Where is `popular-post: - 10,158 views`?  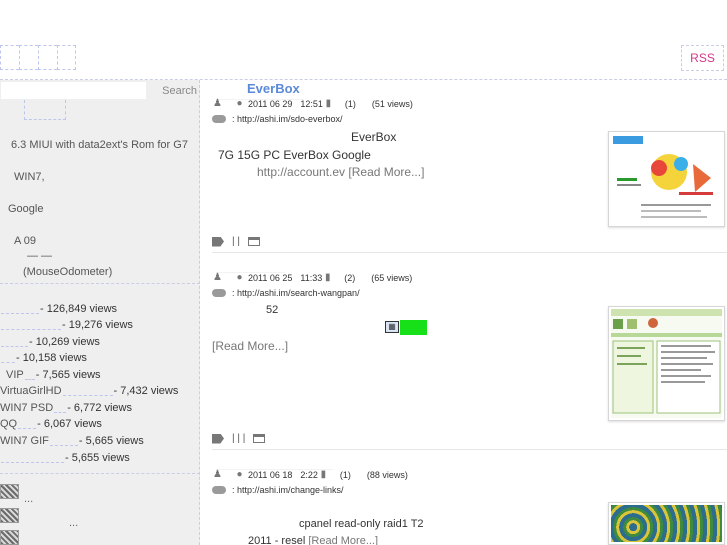
popular-post: - 10,158 views is located at coordinates (43, 358).